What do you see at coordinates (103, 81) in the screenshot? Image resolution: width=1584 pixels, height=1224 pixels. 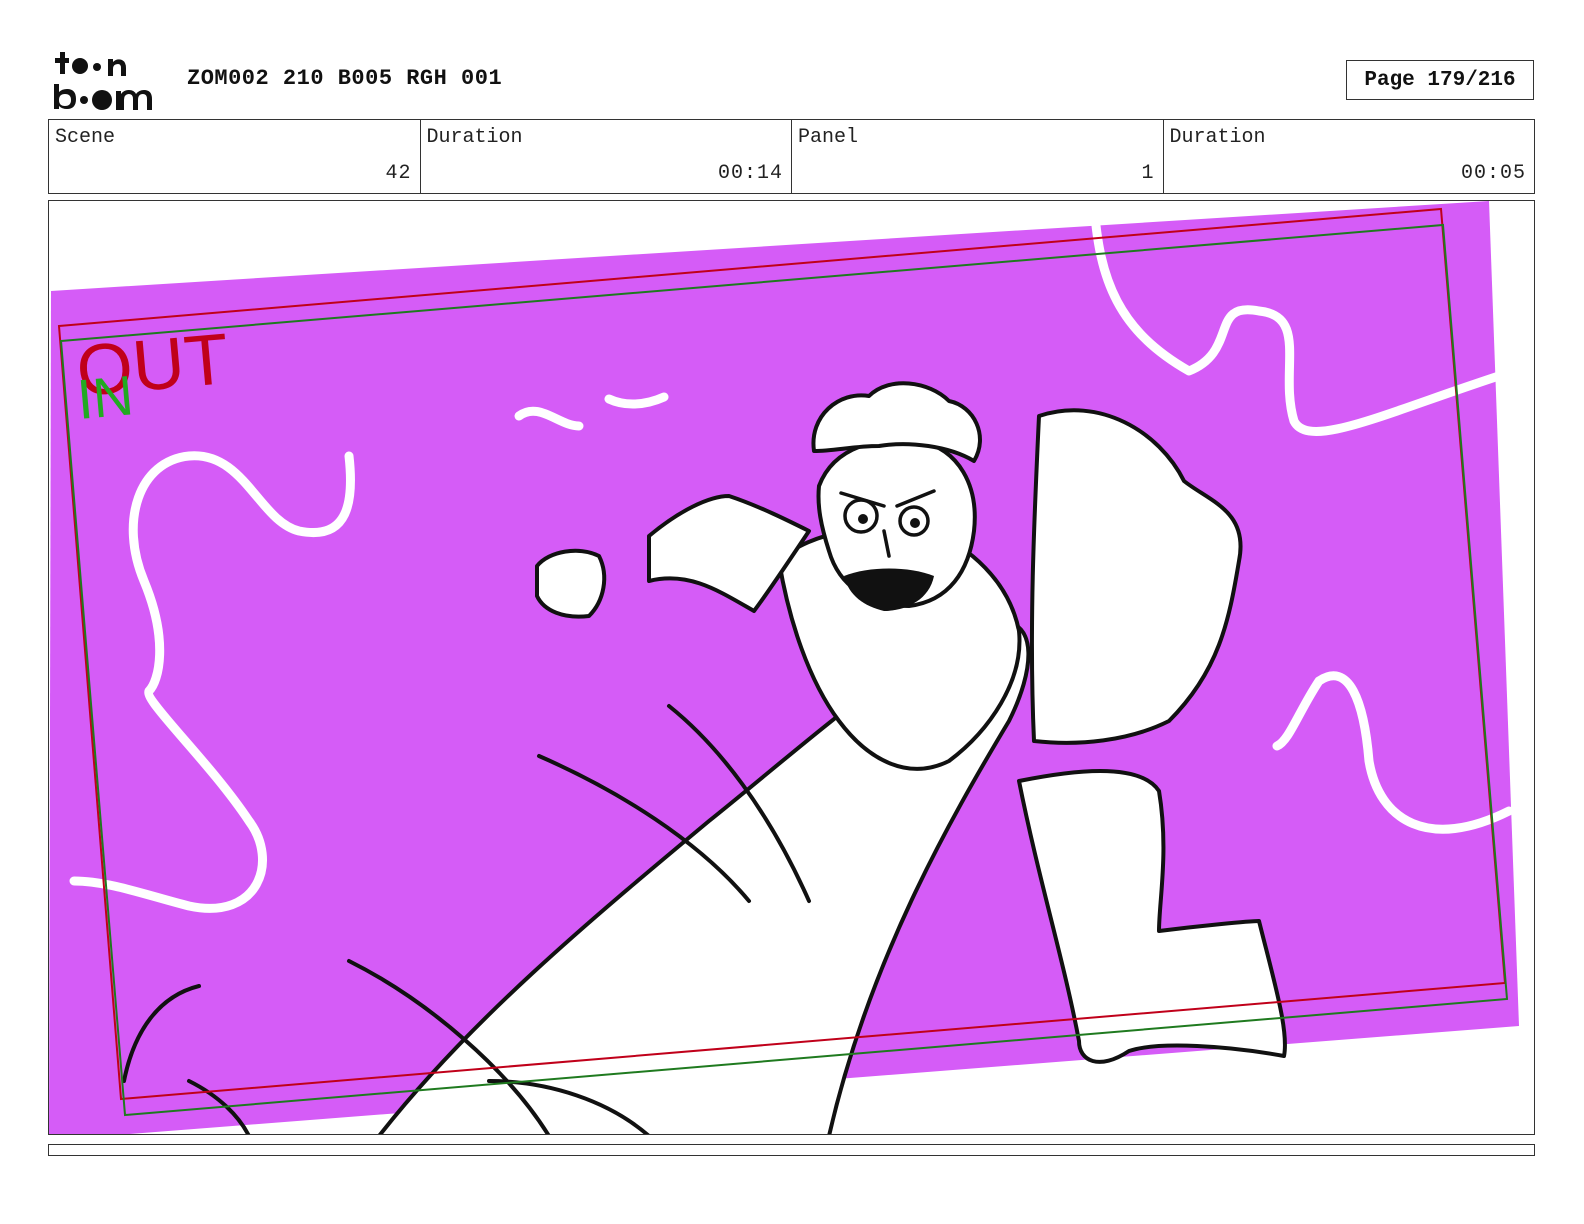 I see `toon-boom-logo` at bounding box center [103, 81].